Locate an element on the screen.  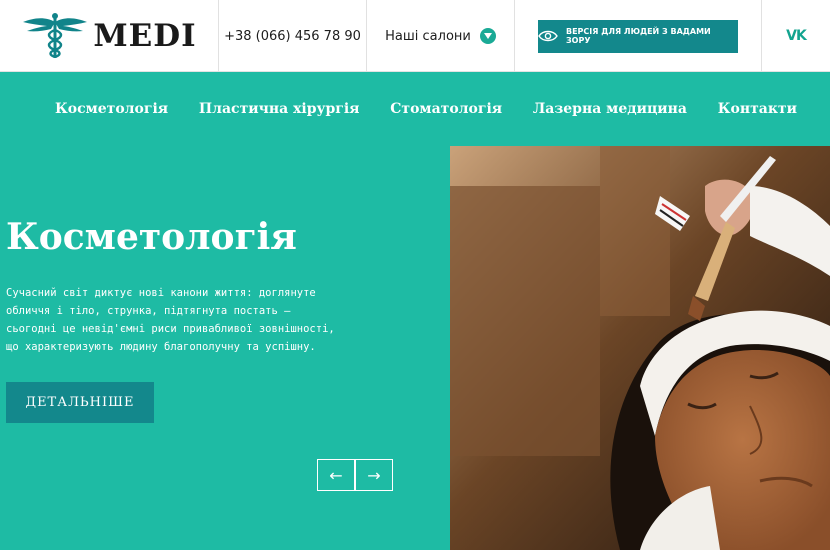
chevron-down-icon is located at coordinates (487, 36).